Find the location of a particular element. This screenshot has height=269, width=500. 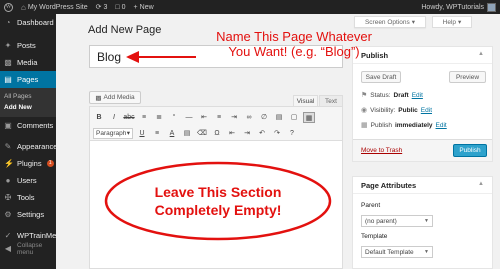

bold-icon: B is located at coordinates (99, 117).